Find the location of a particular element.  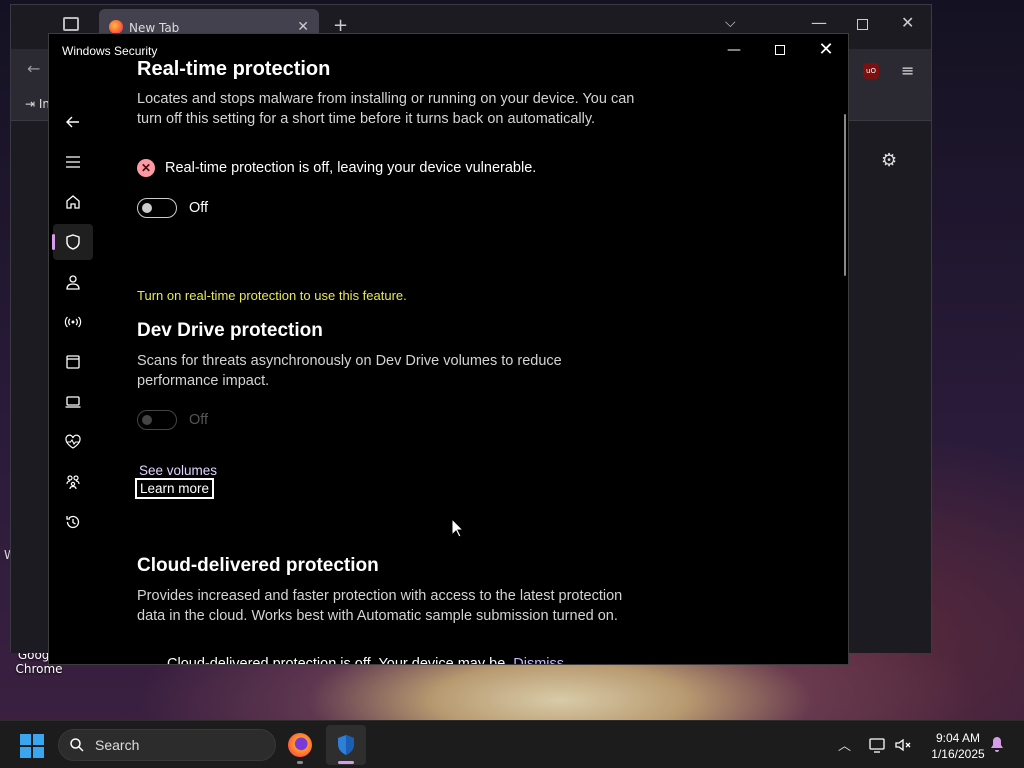

shield-icon is located at coordinates (73, 242).